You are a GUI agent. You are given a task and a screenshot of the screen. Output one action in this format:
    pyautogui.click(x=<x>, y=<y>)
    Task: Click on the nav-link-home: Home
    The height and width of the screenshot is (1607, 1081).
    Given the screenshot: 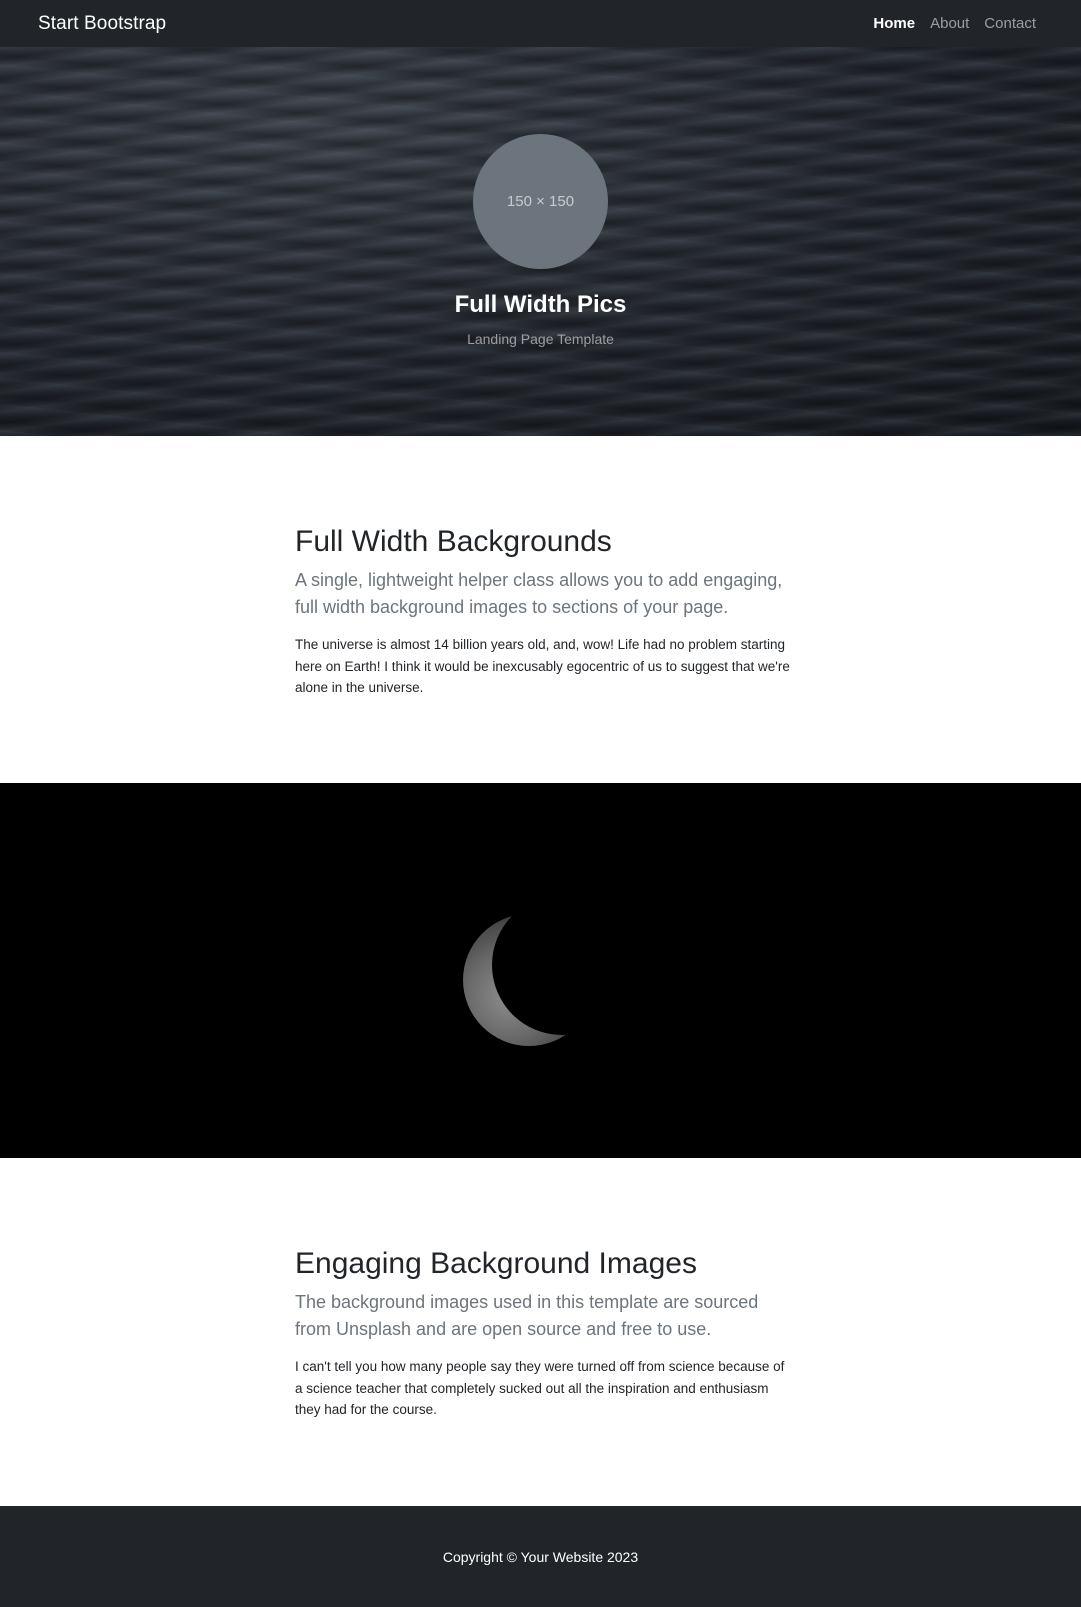 What is the action you would take?
    pyautogui.click(x=894, y=23)
    